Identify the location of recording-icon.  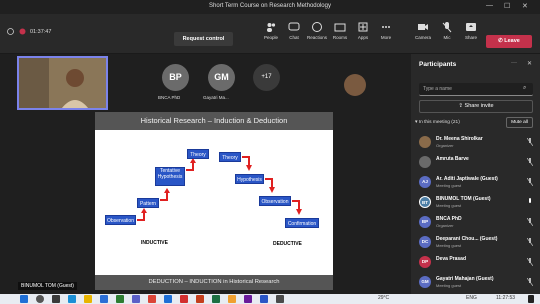
(22, 31).